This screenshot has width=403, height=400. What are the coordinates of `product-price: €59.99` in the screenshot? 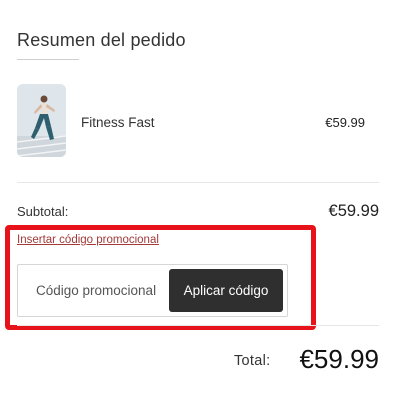 It's located at (345, 122).